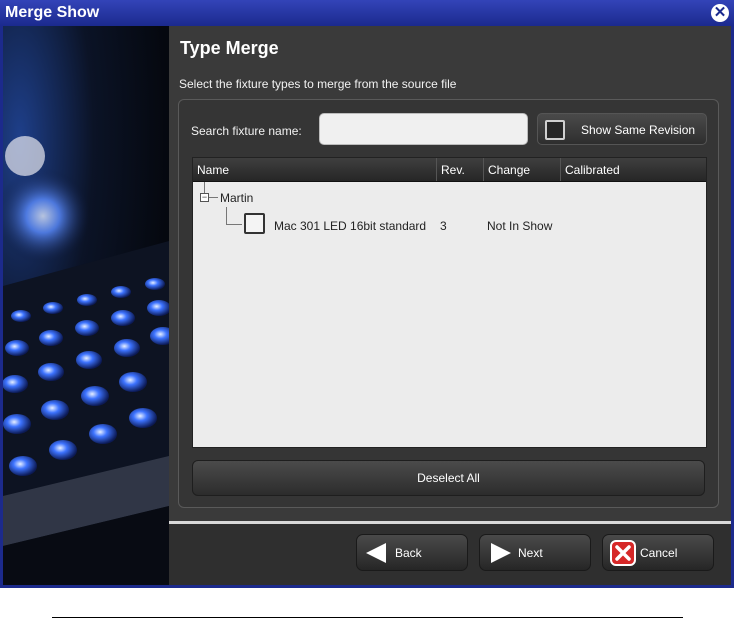 The image size is (734, 619). Describe the element at coordinates (229, 48) in the screenshot. I see `page-title: Type Merge` at that location.